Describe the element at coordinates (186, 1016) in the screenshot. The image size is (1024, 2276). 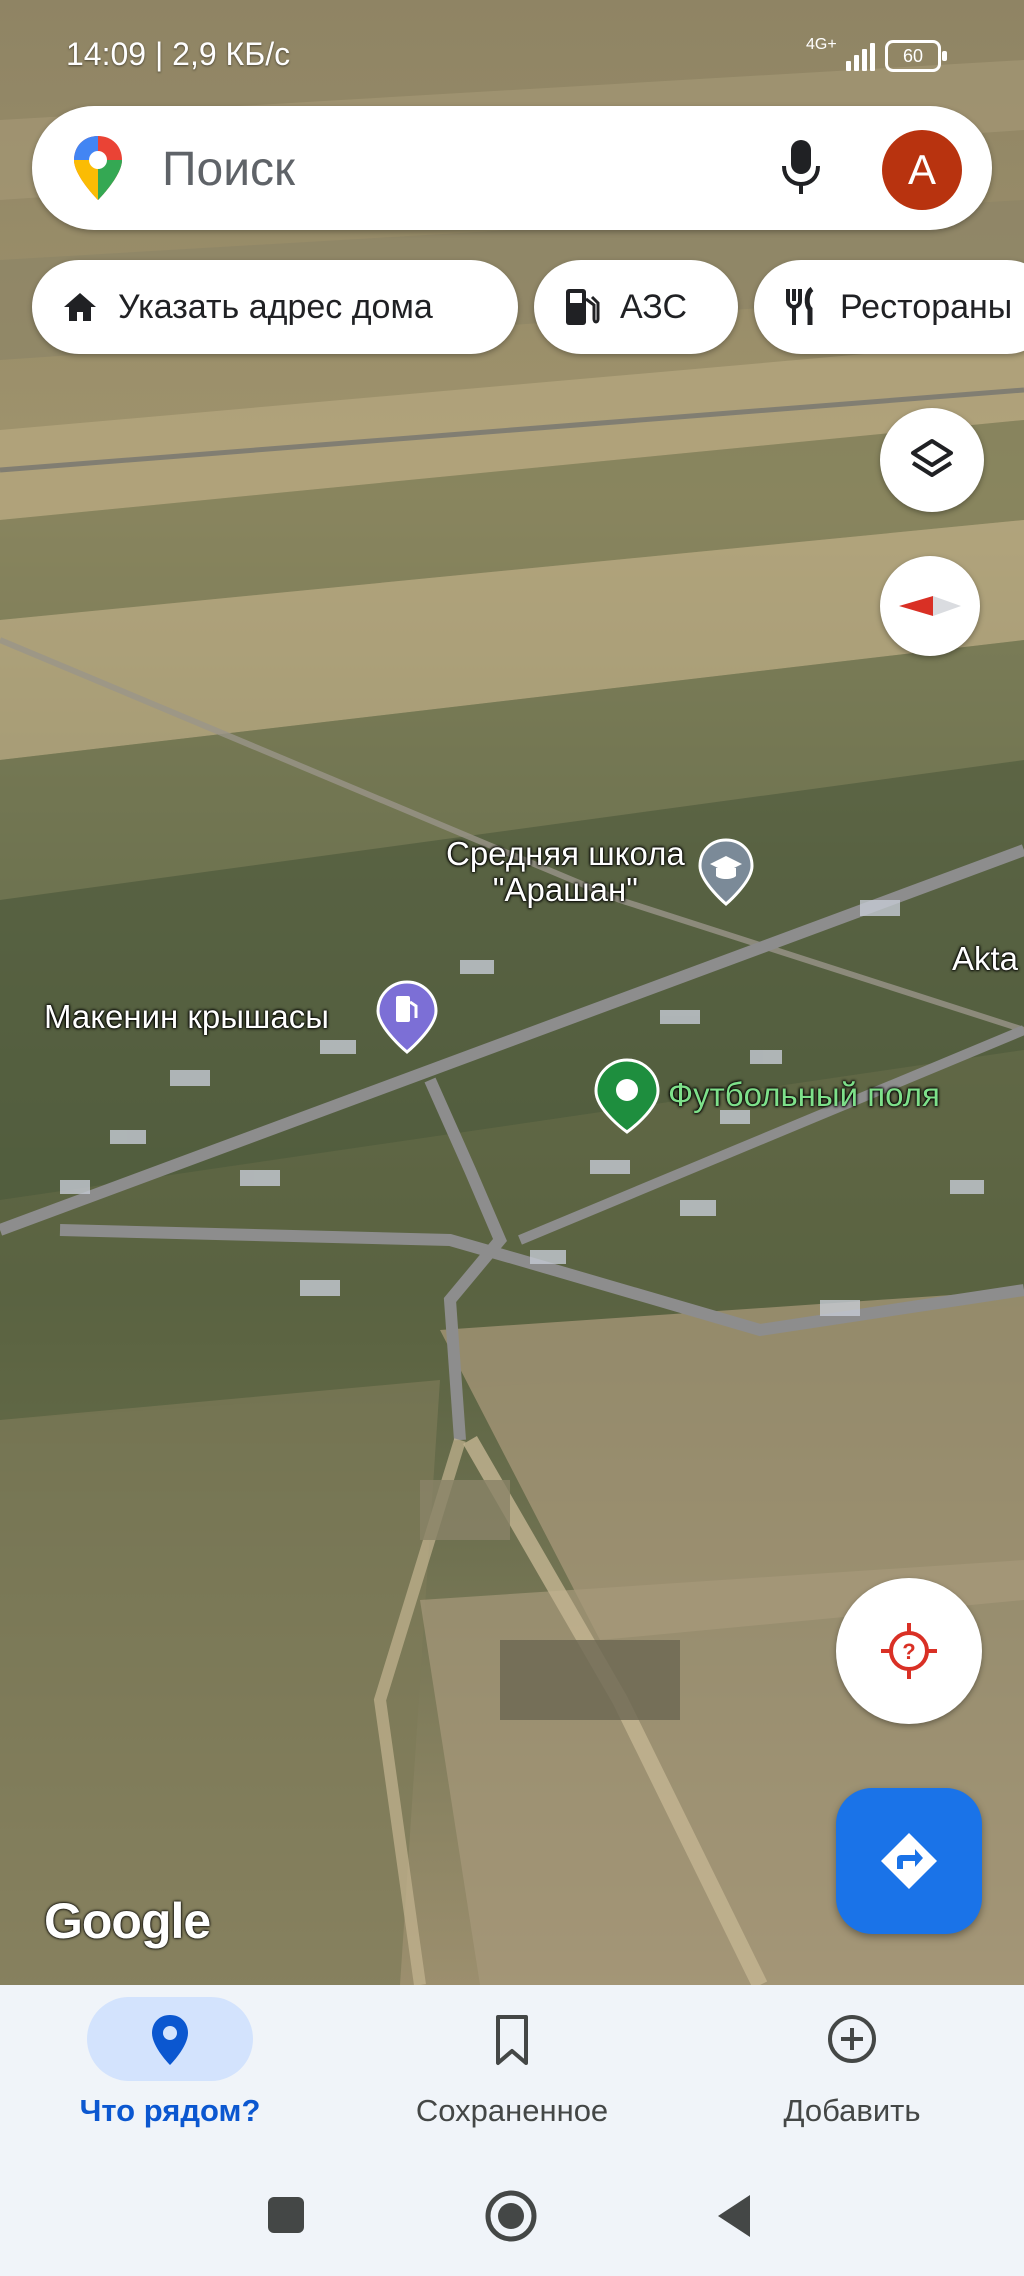
I see `gas-label: Макенин крышасы` at that location.